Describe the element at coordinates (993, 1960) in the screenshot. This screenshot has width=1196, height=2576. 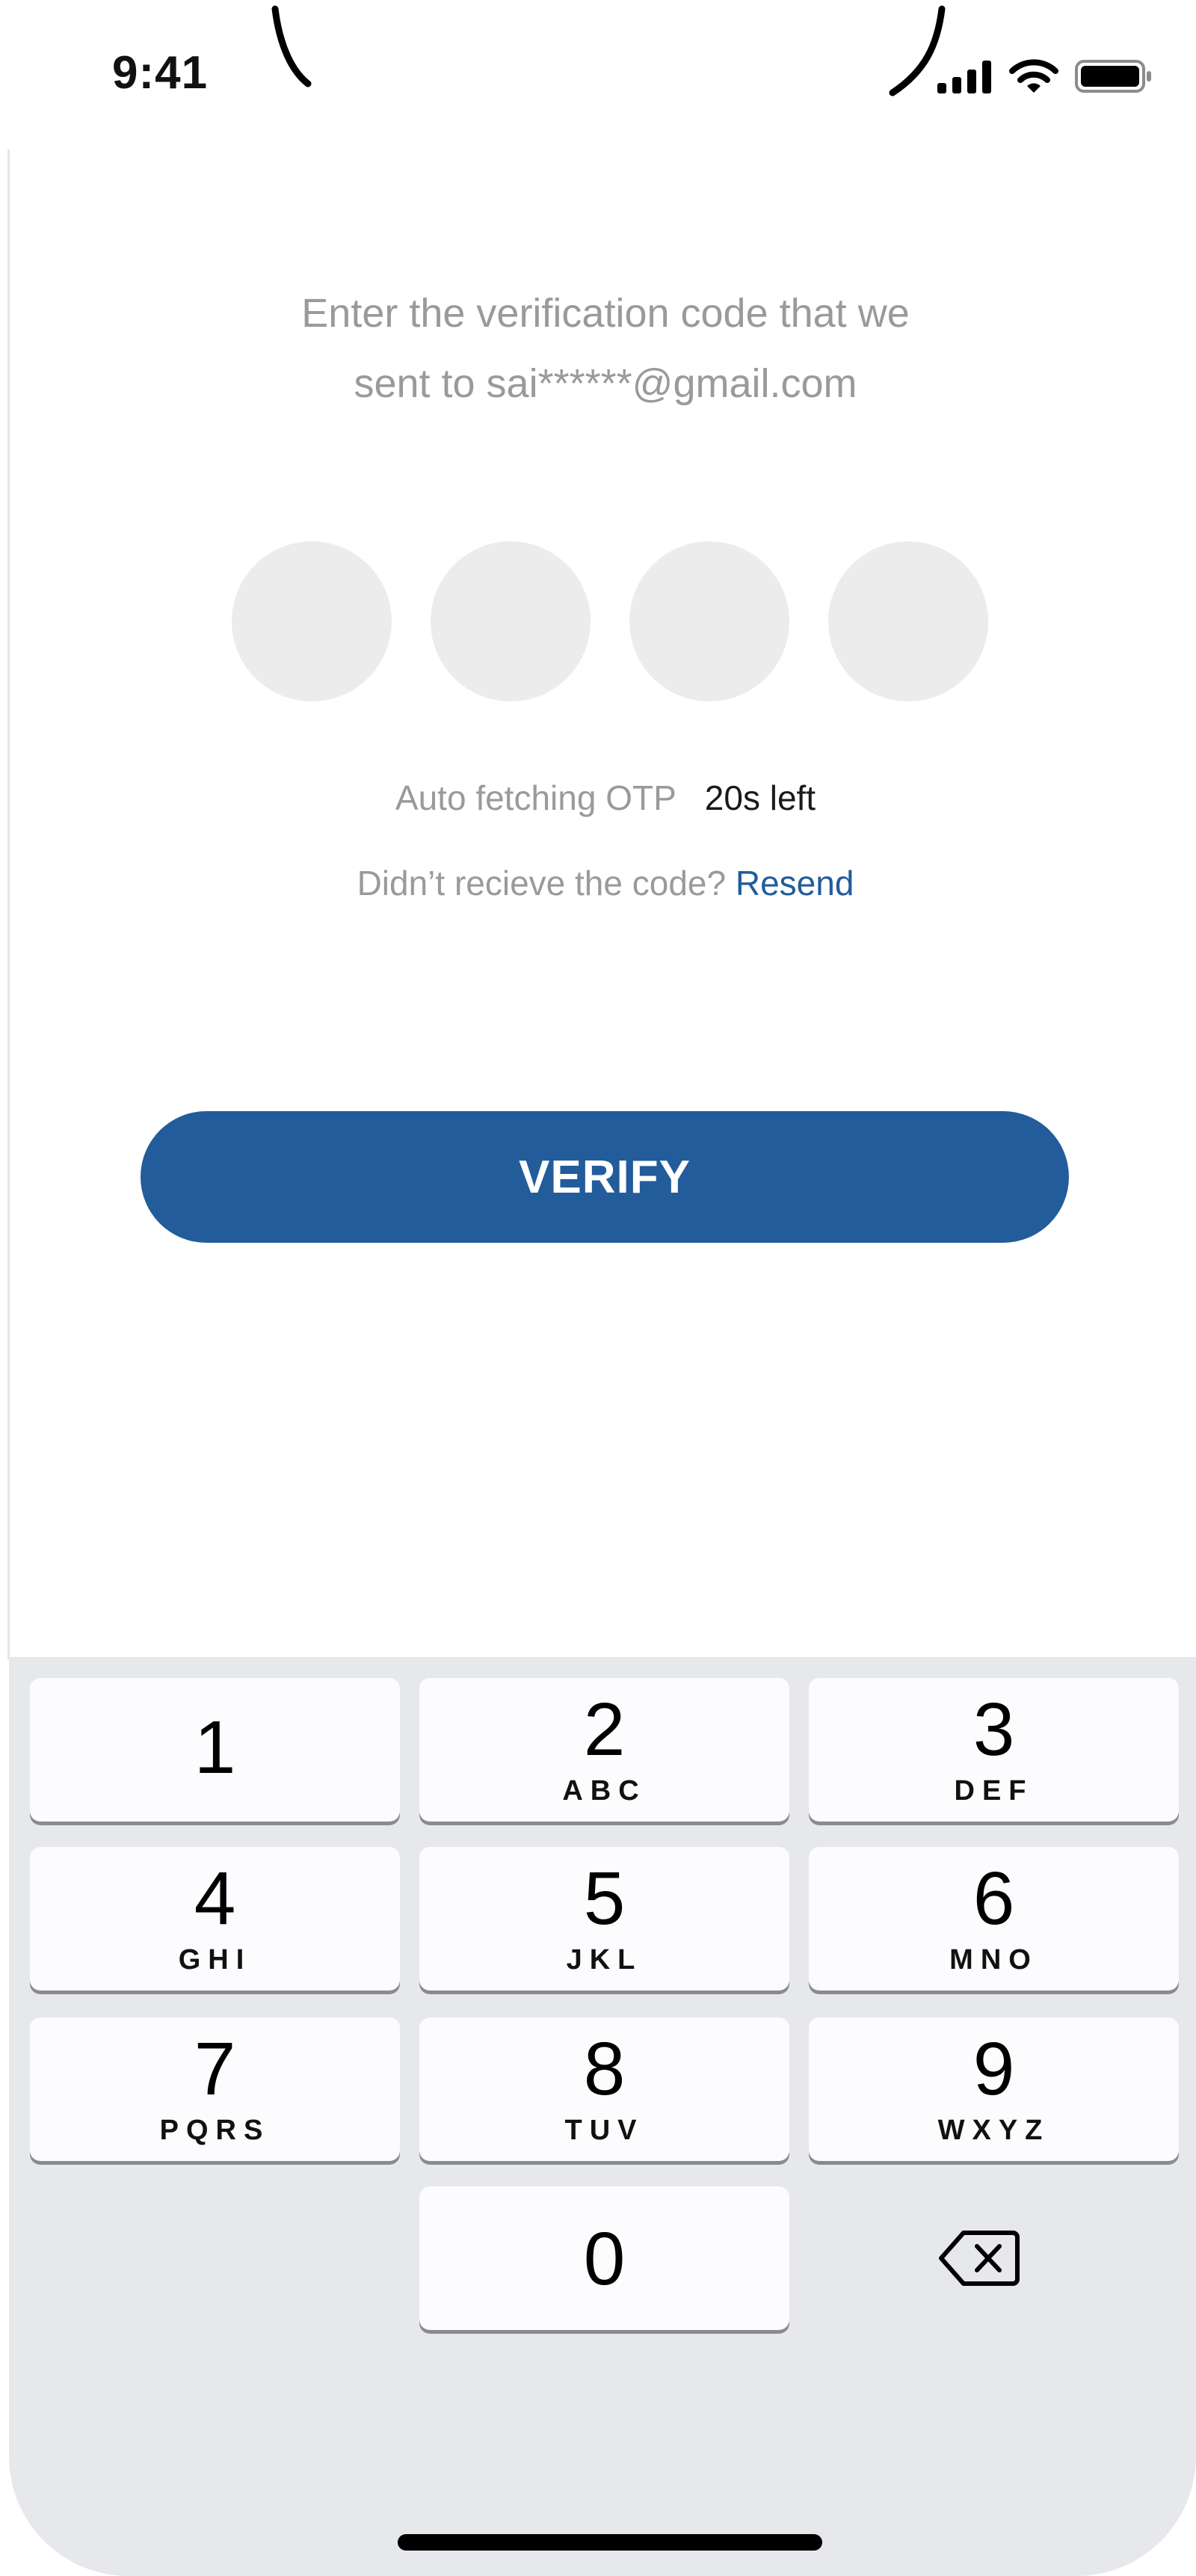
I see `key-letters: MNO` at that location.